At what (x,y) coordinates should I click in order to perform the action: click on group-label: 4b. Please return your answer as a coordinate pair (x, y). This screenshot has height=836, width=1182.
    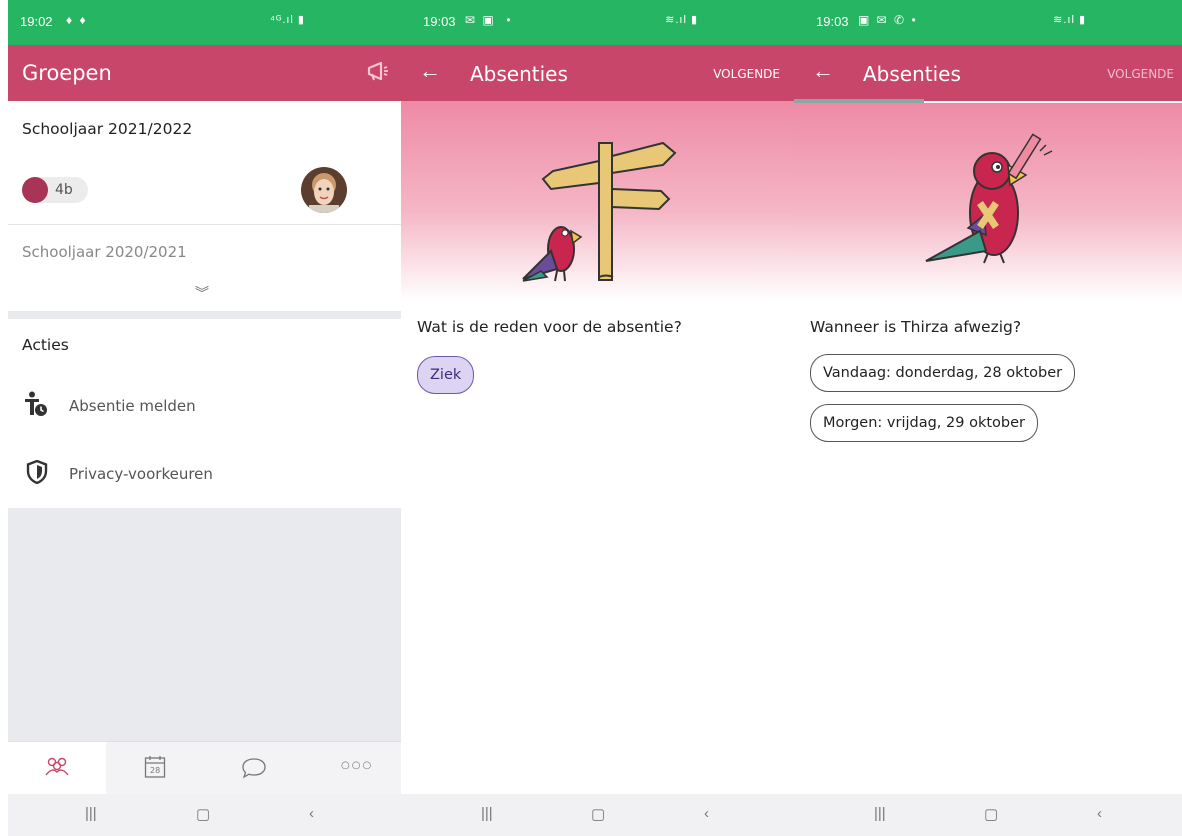
    Looking at the image, I should click on (64, 190).